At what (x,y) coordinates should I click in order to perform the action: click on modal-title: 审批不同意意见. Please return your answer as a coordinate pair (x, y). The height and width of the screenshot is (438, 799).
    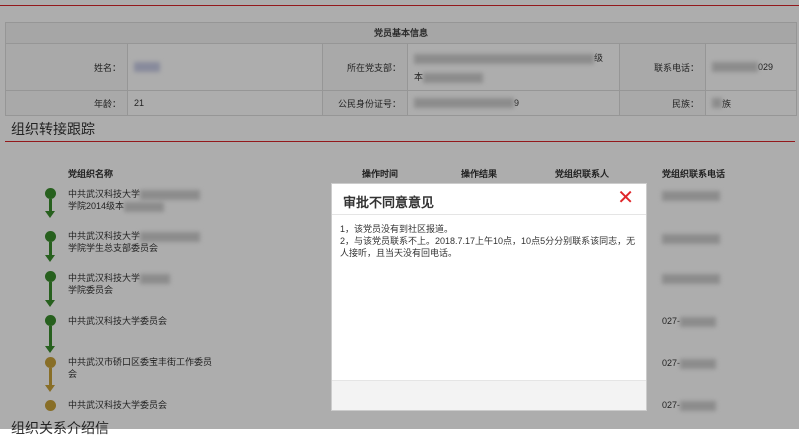
    Looking at the image, I should click on (389, 202).